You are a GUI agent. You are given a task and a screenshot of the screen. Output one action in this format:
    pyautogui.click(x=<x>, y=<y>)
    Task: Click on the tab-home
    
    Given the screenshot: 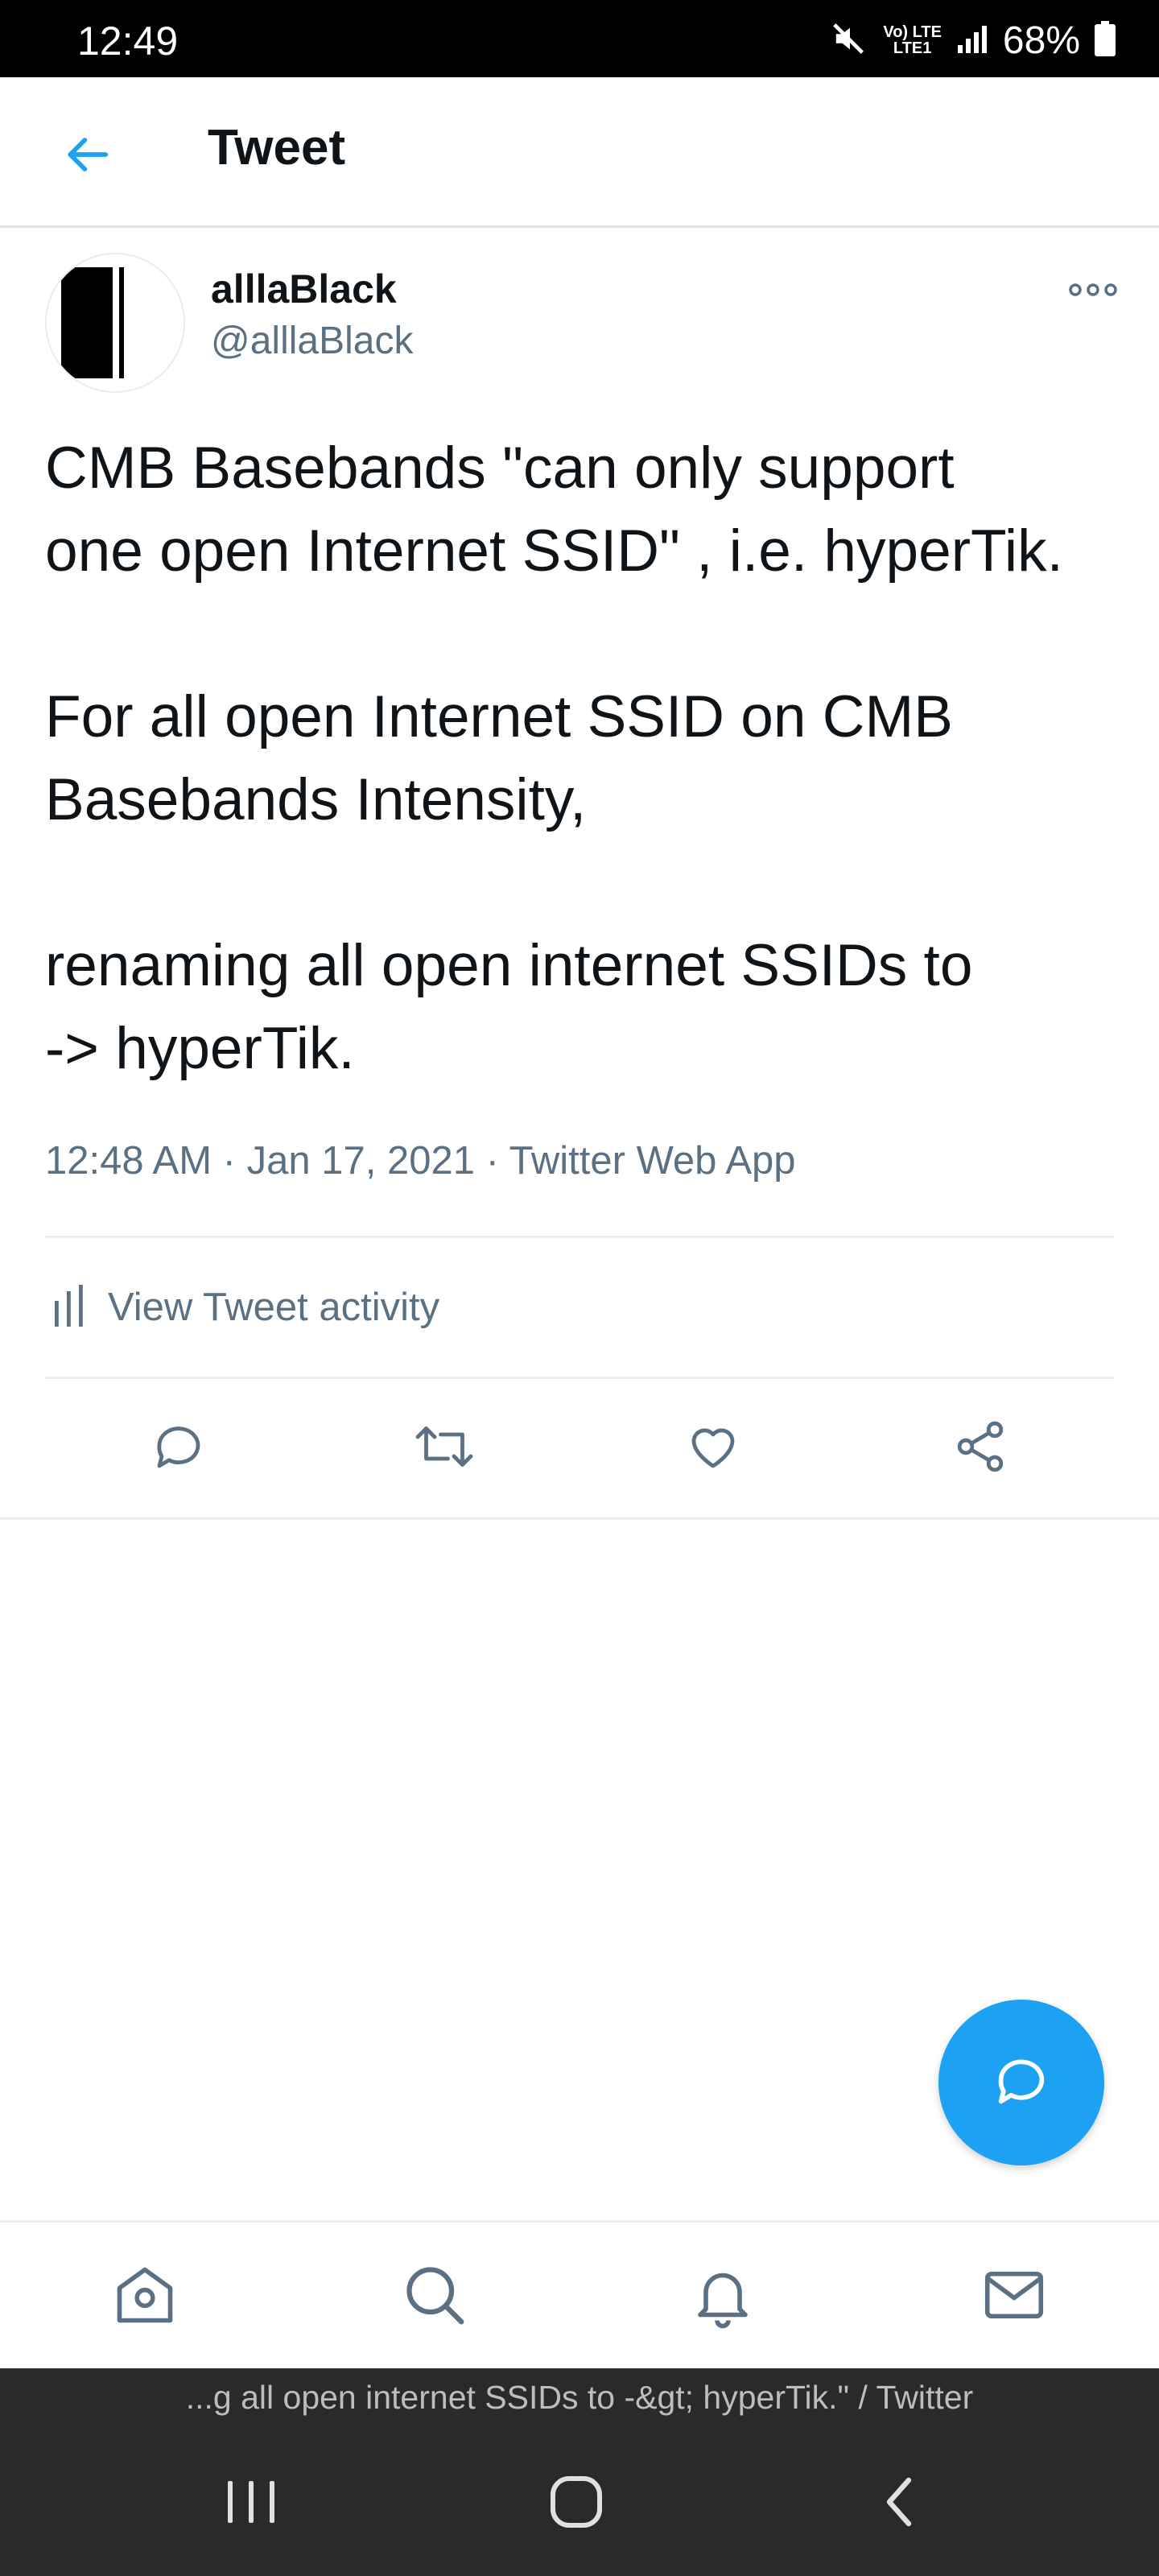 What is the action you would take?
    pyautogui.click(x=145, y=2297)
    